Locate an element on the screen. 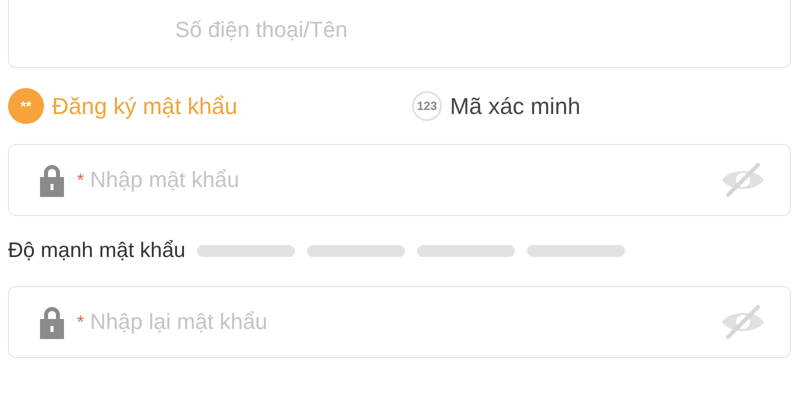  tab-badge: 123 is located at coordinates (427, 106).